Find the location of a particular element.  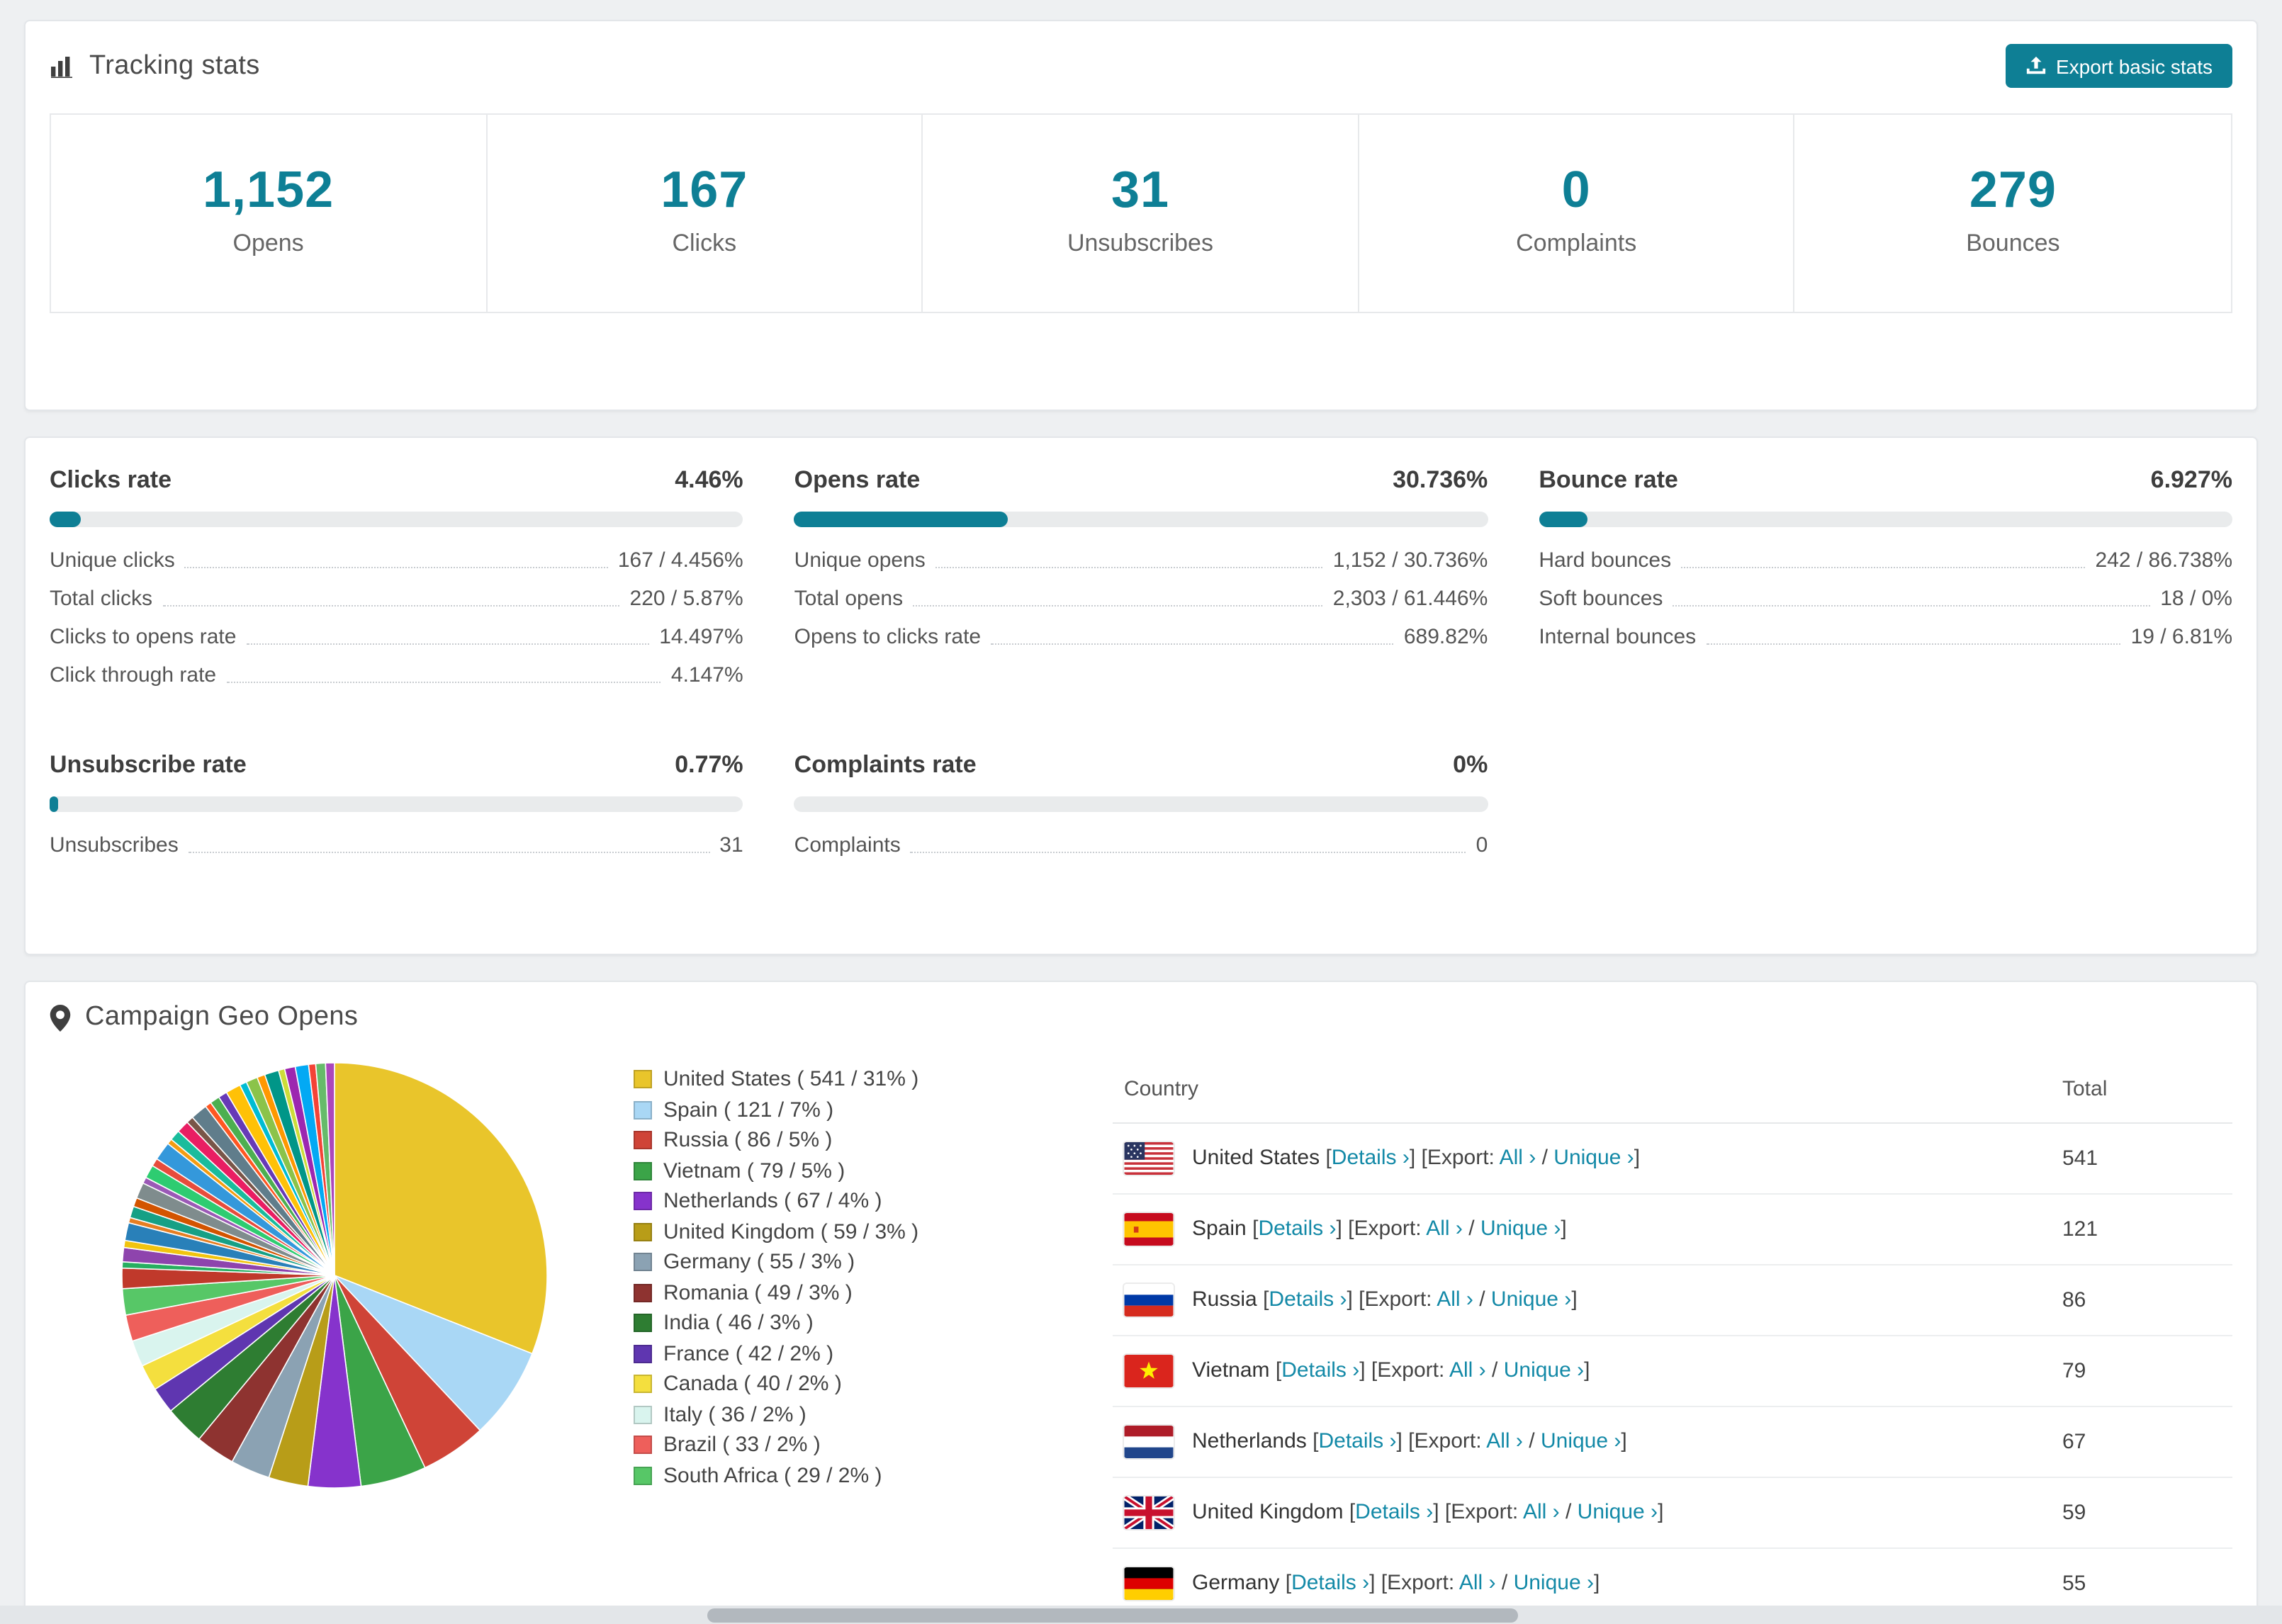

tracking-stats-title: Tracking stats is located at coordinates (175, 65).